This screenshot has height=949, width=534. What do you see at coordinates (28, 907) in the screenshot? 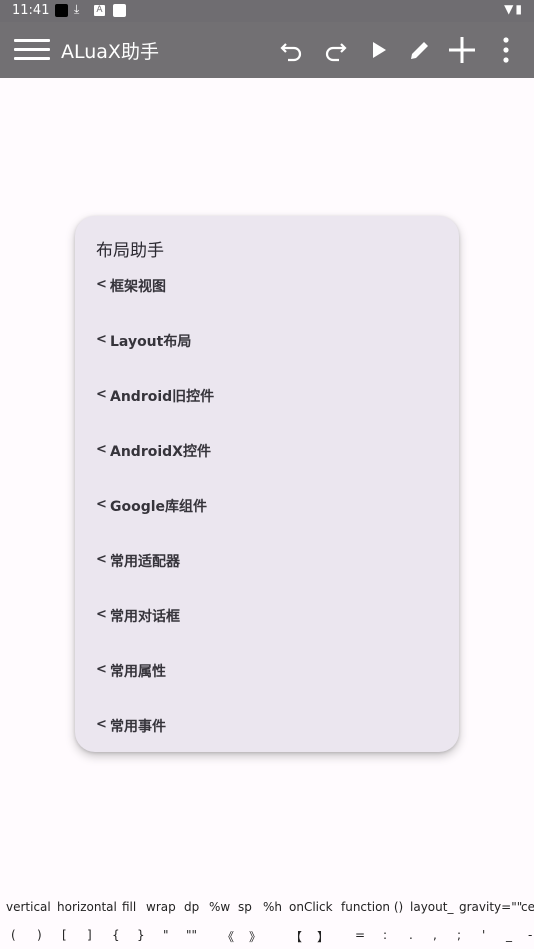
I see `snippet-key: vertical` at bounding box center [28, 907].